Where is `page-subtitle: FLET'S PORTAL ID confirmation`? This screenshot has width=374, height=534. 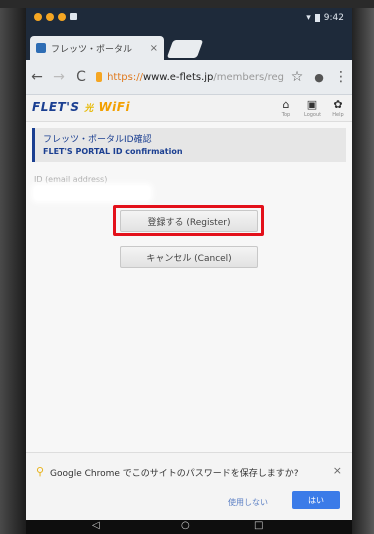
page-subtitle: FLET'S PORTAL ID confirmation is located at coordinates (113, 151).